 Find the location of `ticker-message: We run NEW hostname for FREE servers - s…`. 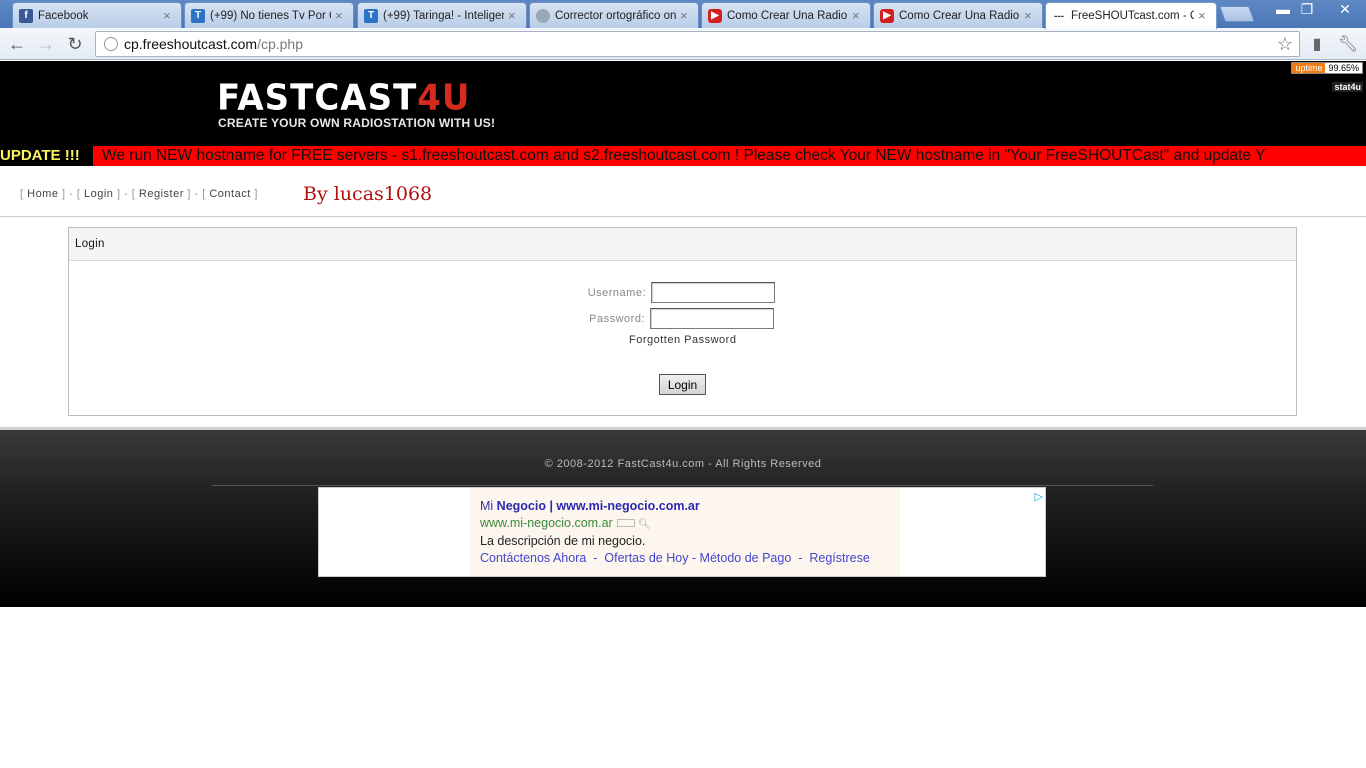

ticker-message: We run NEW hostname for FREE servers - s… is located at coordinates (729, 156).